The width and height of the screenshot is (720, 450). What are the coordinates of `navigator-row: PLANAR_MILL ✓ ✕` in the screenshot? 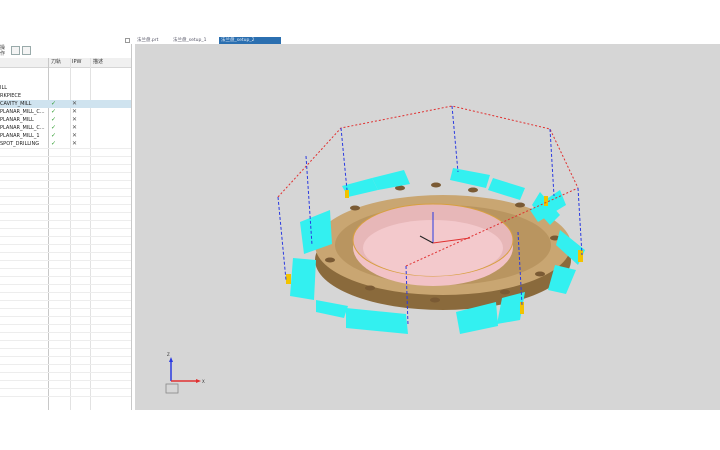 It's located at (65, 120).